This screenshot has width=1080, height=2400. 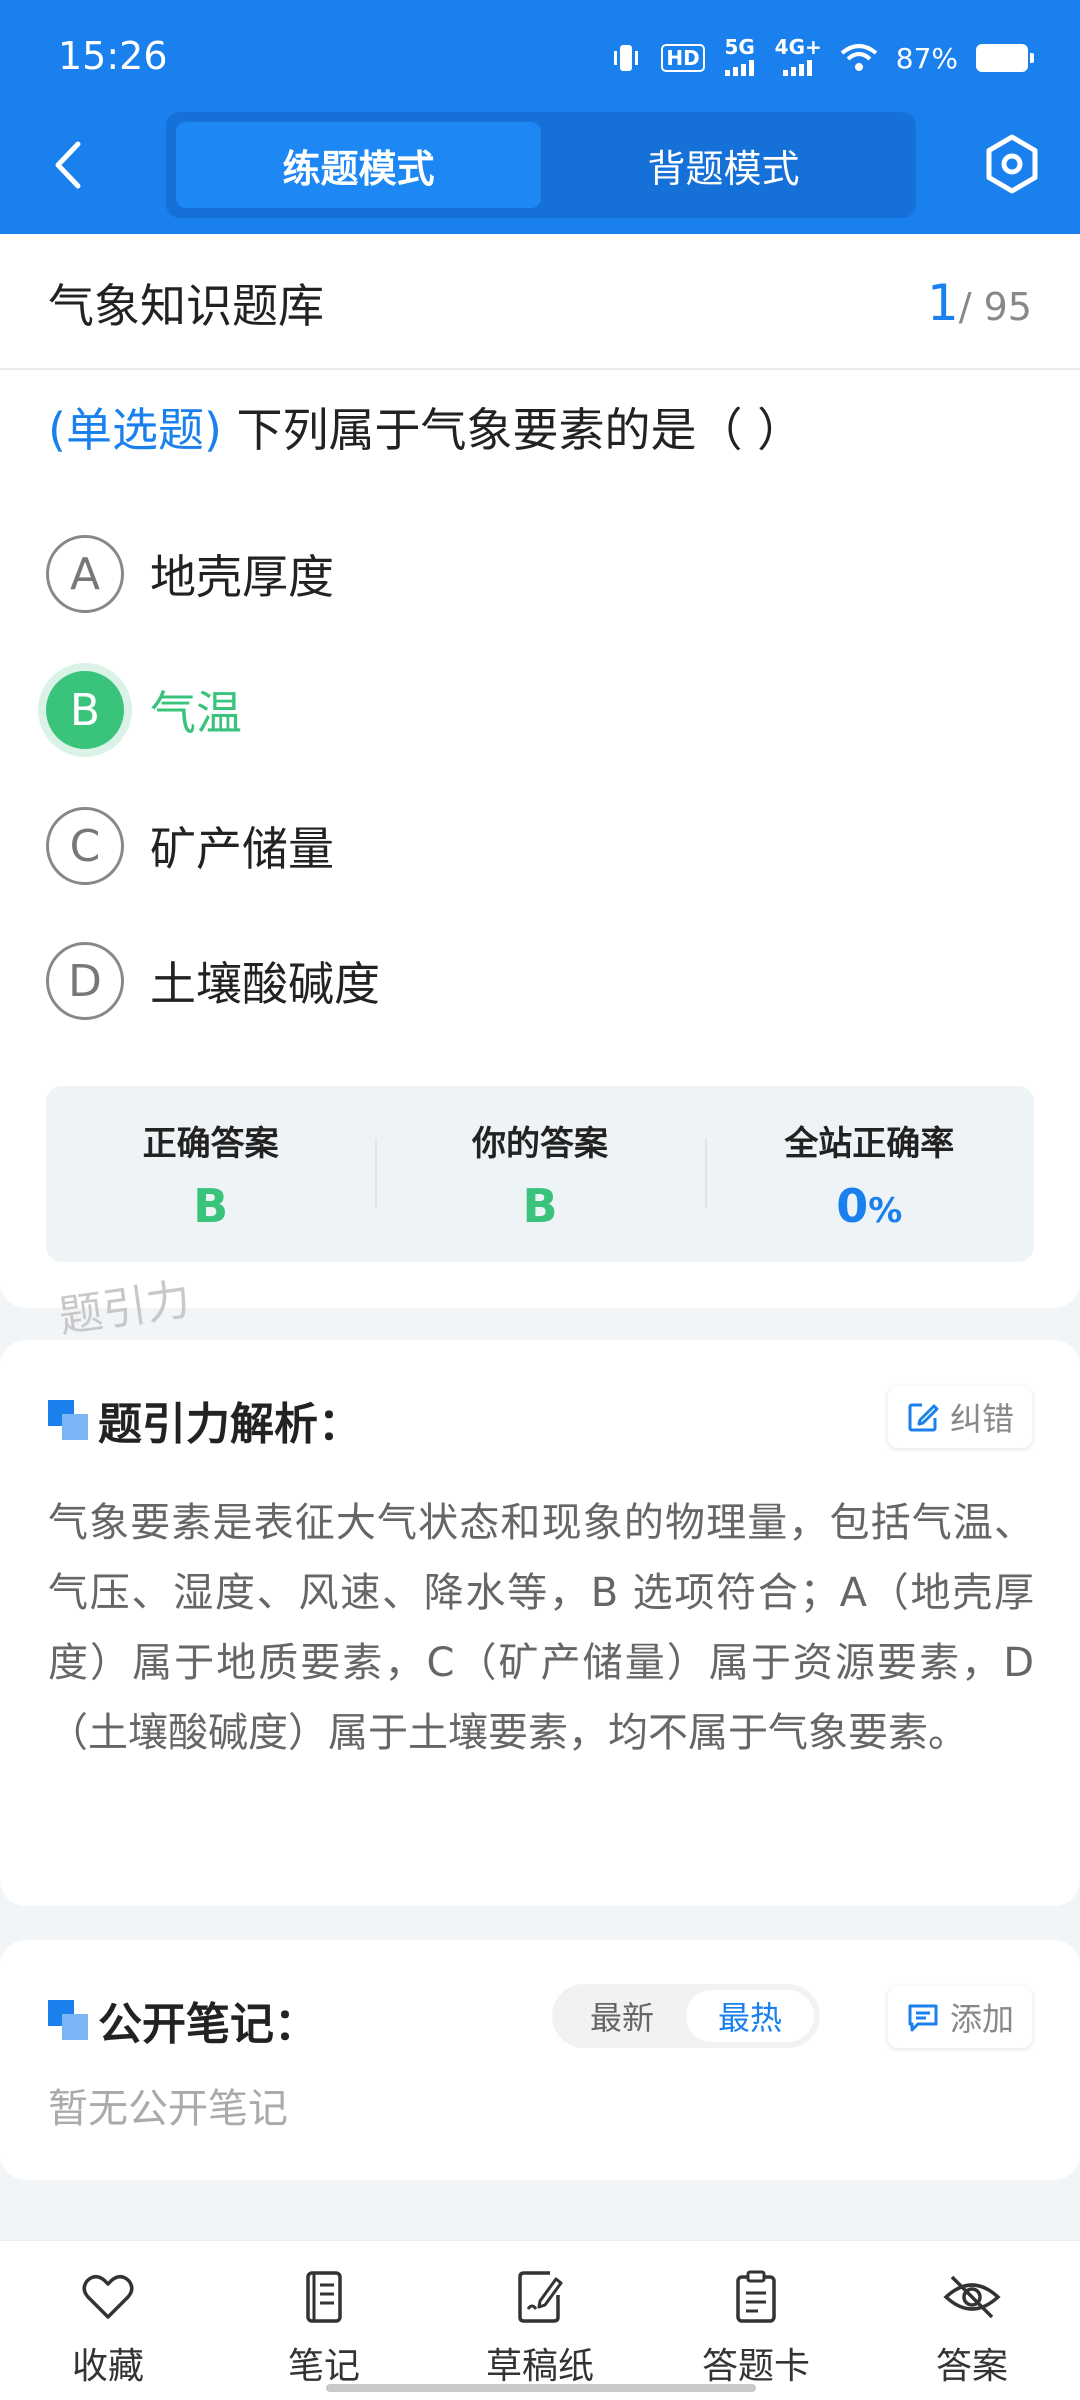 What do you see at coordinates (798, 47) in the screenshot?
I see `signal-4g-label: 4G+` at bounding box center [798, 47].